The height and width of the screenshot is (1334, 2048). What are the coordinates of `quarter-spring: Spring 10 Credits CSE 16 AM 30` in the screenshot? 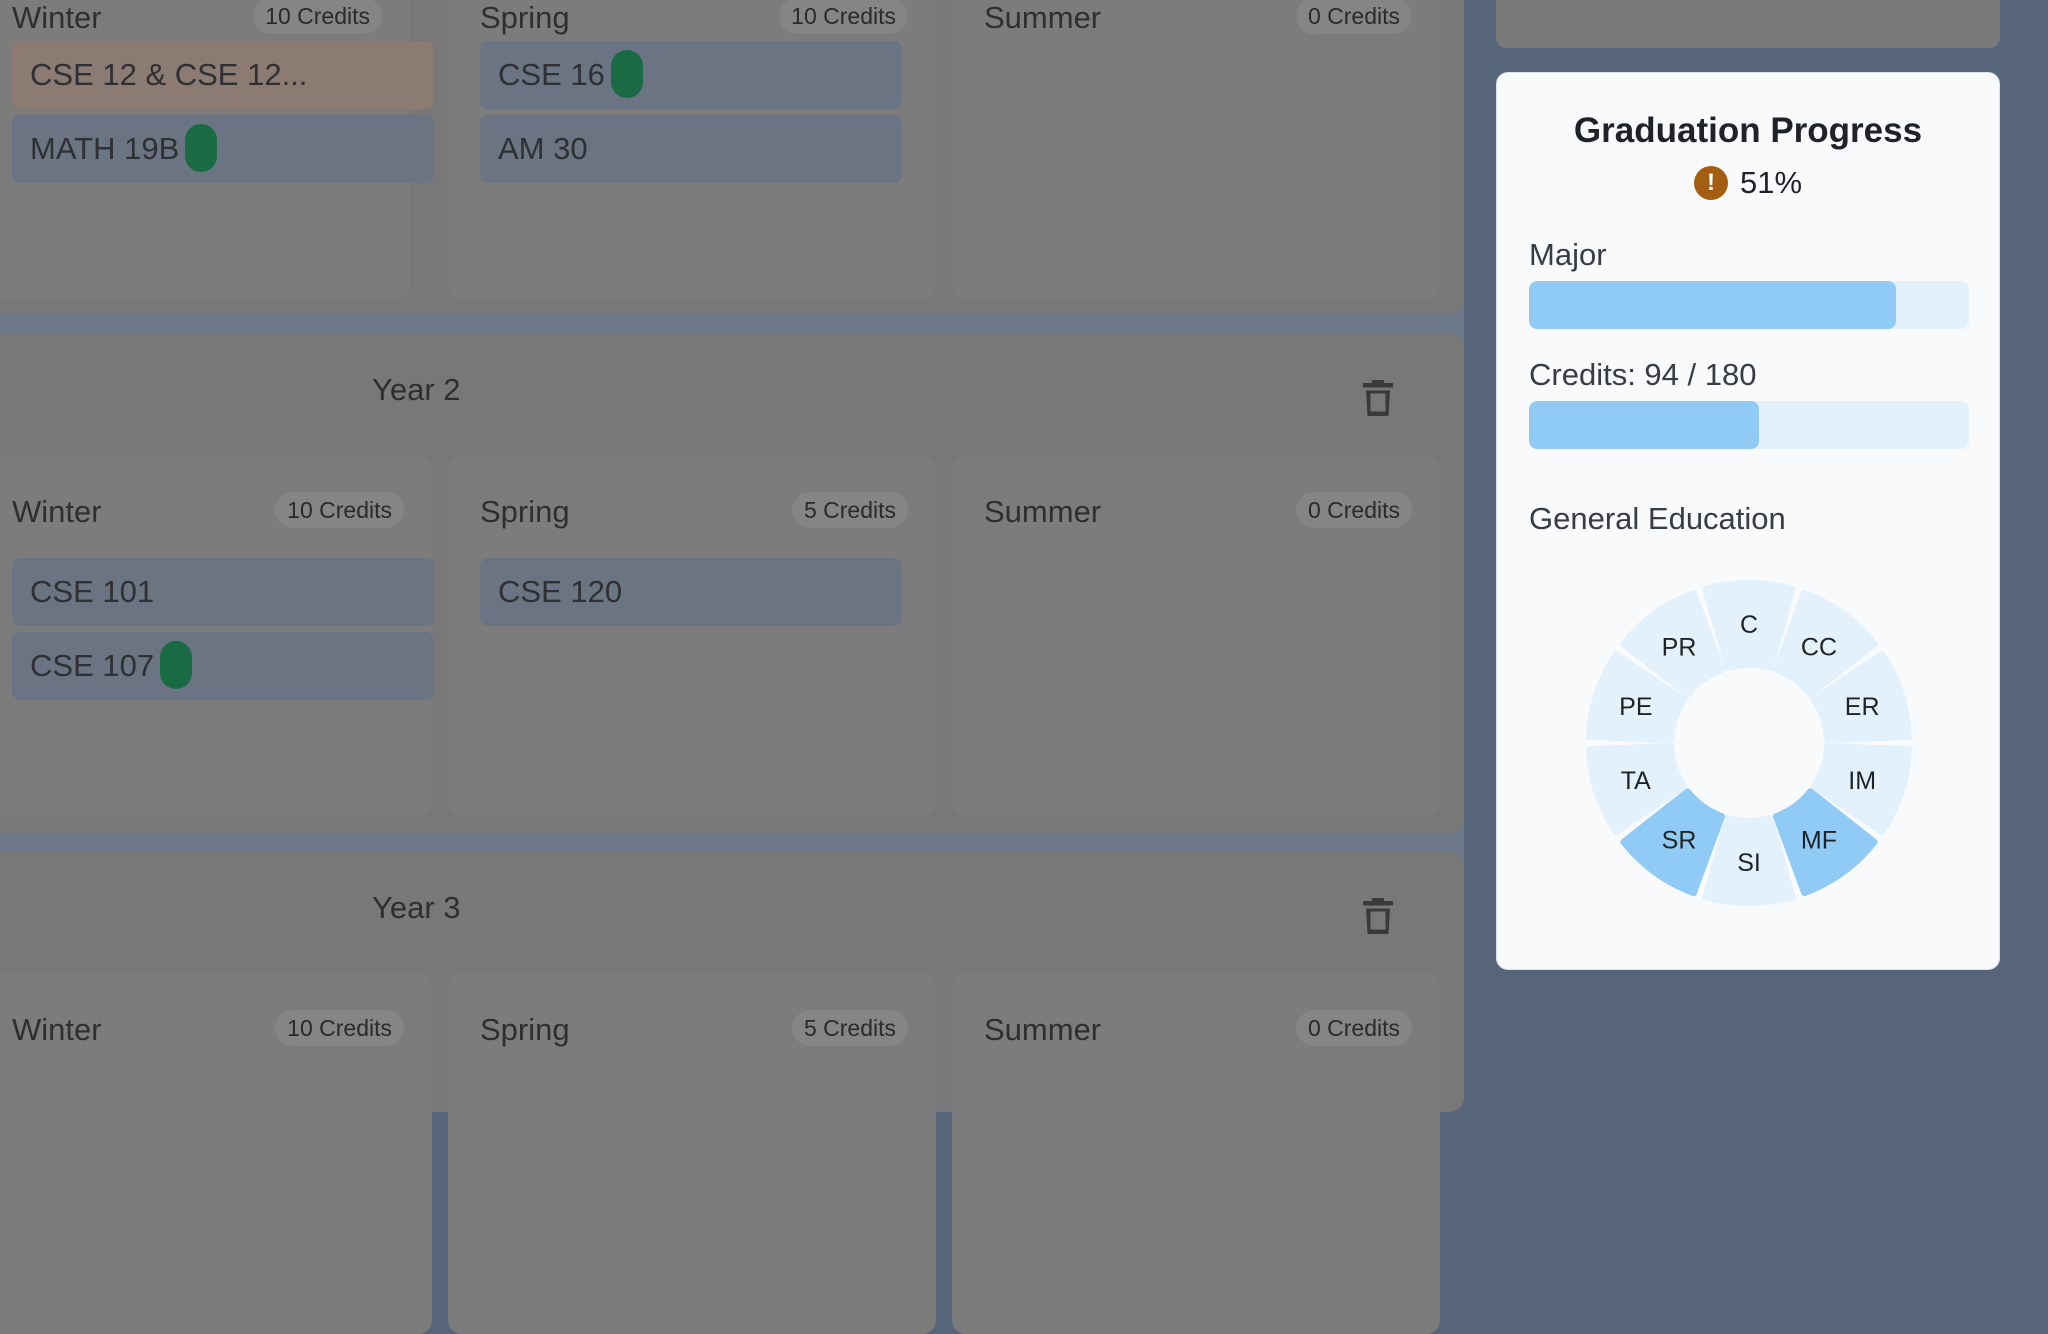 It's located at (692, 150).